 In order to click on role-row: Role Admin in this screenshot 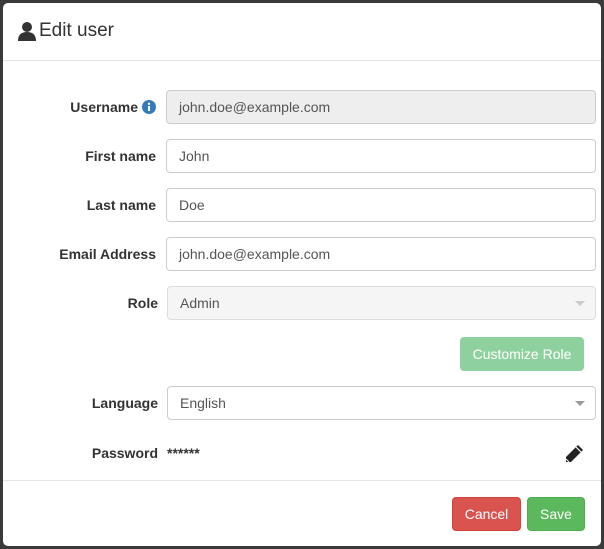, I will do `click(302, 303)`.